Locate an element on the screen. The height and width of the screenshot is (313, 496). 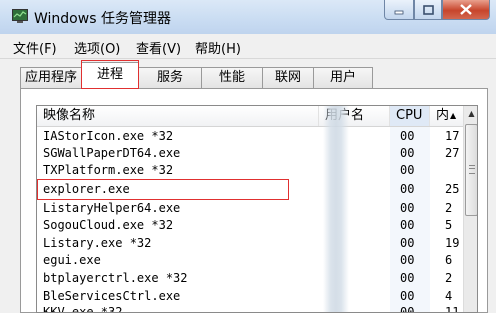
tab-applications: 应用程序 is located at coordinates (51, 77).